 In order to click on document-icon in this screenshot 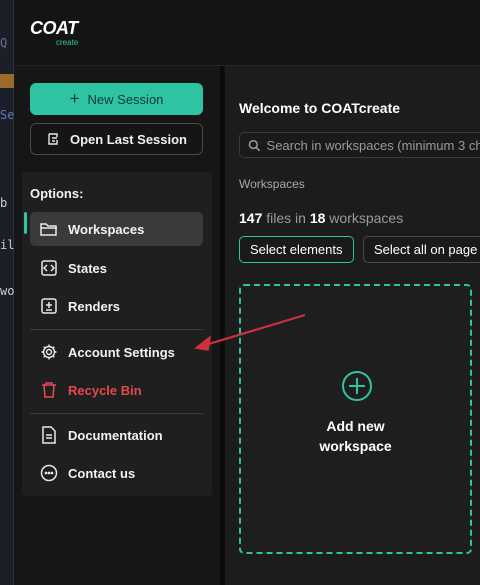, I will do `click(49, 435)`.